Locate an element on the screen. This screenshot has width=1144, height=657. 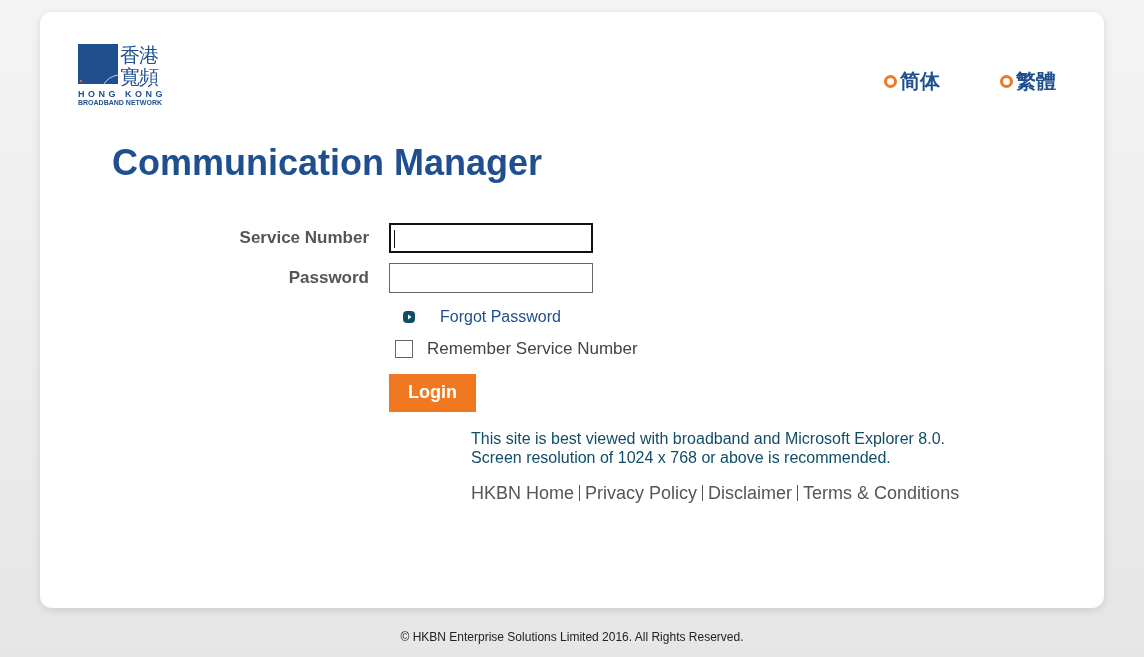
logo-characters: 香港 is located at coordinates (139, 55).